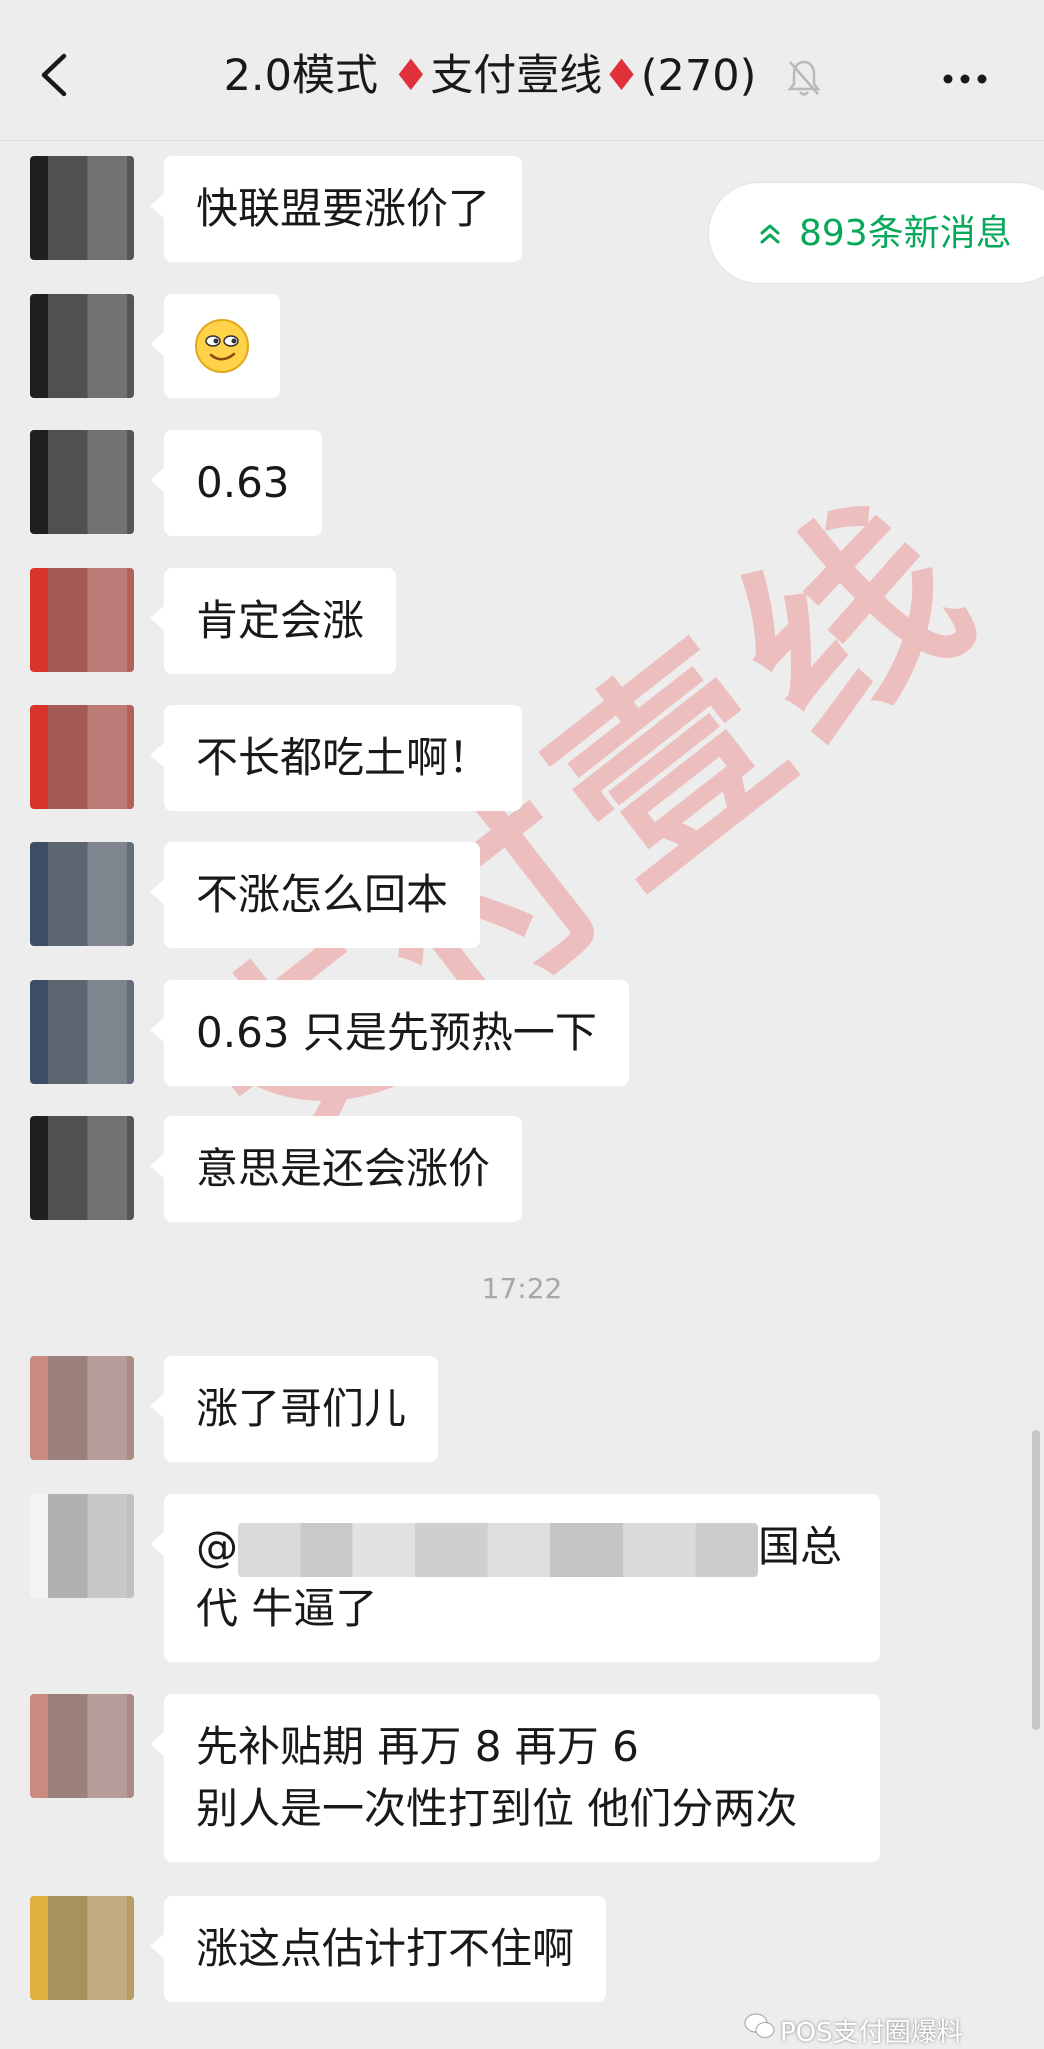 This screenshot has width=1044, height=2049. What do you see at coordinates (236, 483) in the screenshot?
I see `message-bubble: 0.63` at bounding box center [236, 483].